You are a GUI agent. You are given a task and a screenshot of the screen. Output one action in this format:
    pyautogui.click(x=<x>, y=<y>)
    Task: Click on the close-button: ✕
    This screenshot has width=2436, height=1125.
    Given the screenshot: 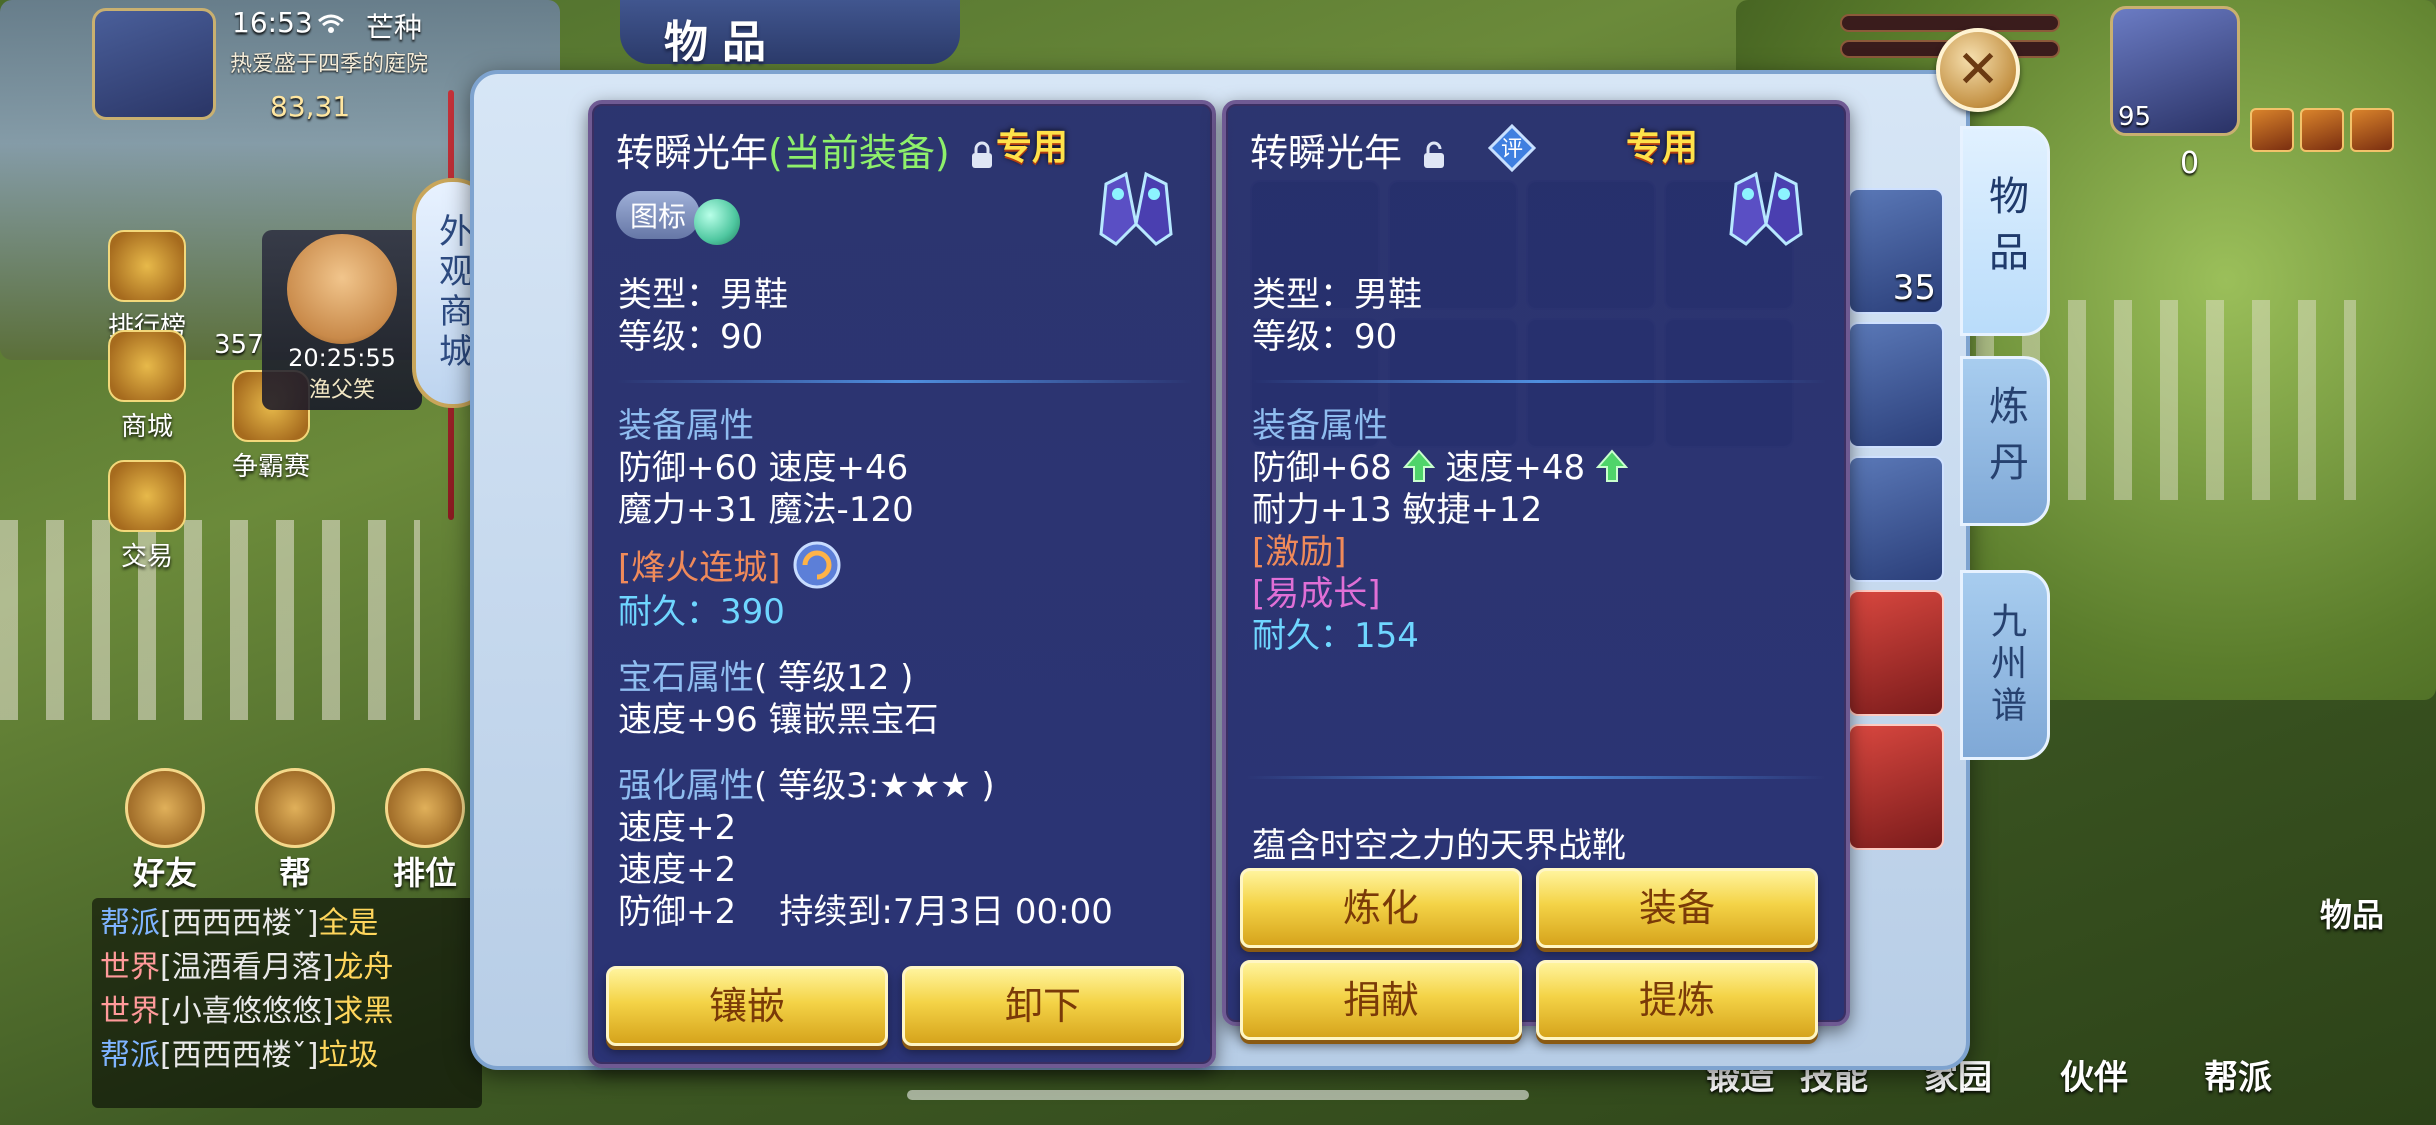 What is the action you would take?
    pyautogui.click(x=1978, y=70)
    